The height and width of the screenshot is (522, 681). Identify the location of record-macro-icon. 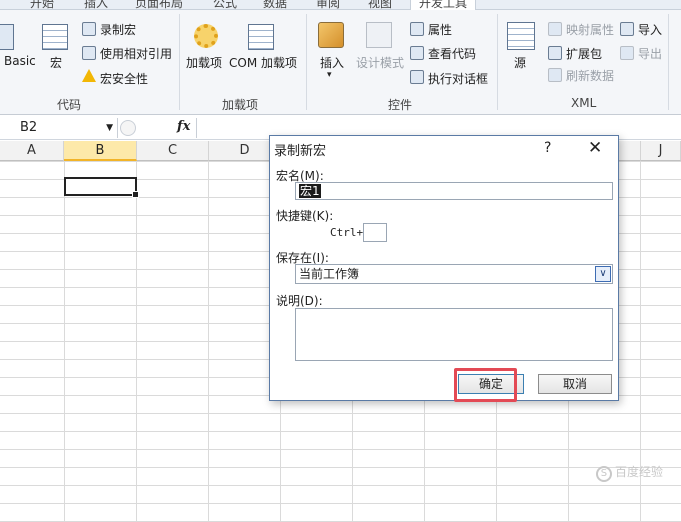
(89, 29).